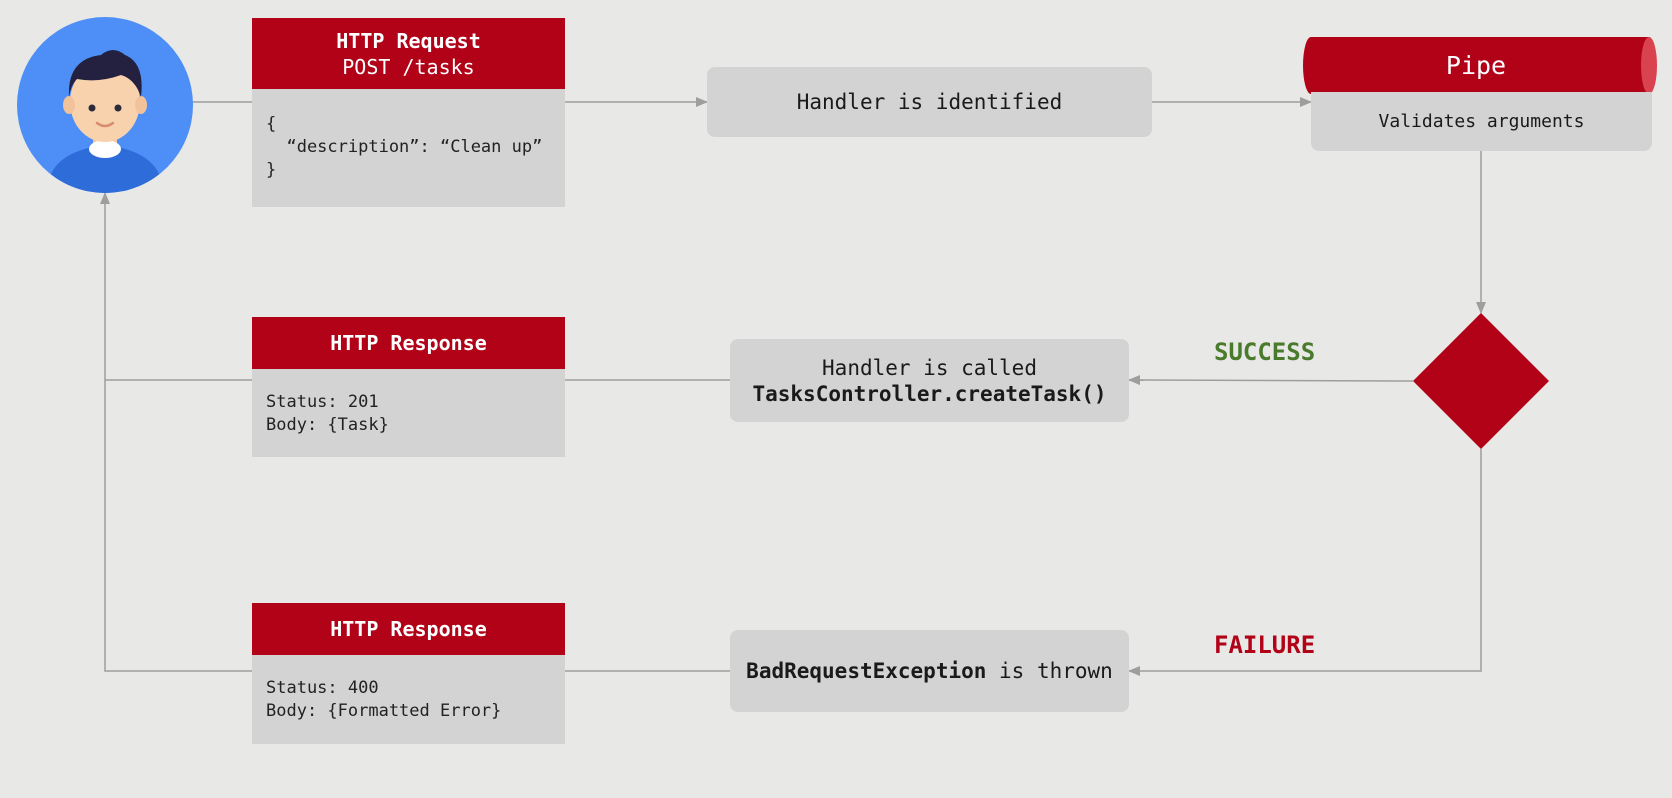  Describe the element at coordinates (408, 66) in the screenshot. I see `http-request-route: POST /tasks` at that location.